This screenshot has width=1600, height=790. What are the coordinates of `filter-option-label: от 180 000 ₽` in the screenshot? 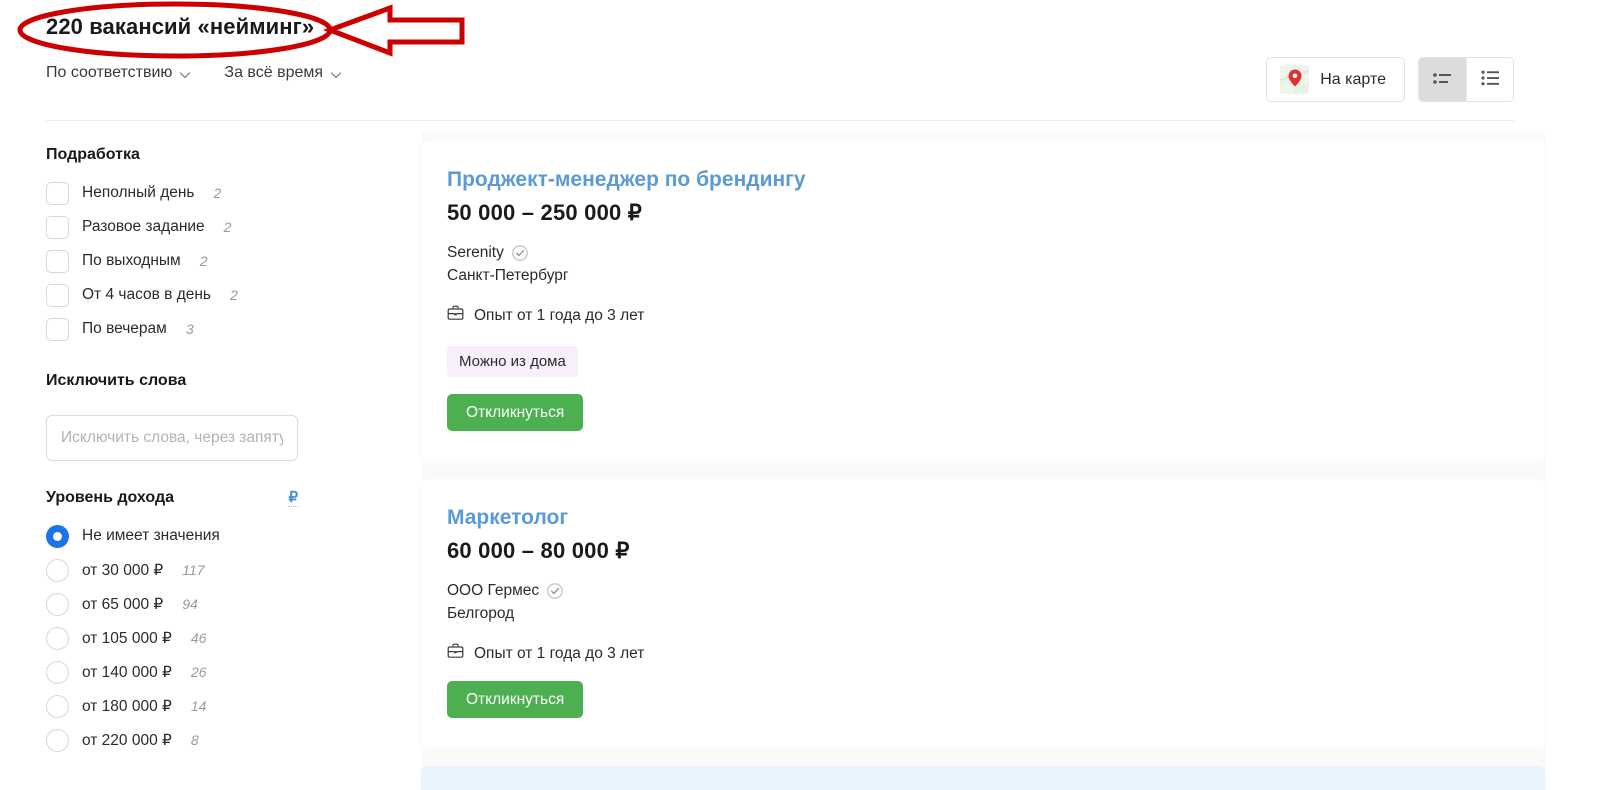 It's located at (127, 706).